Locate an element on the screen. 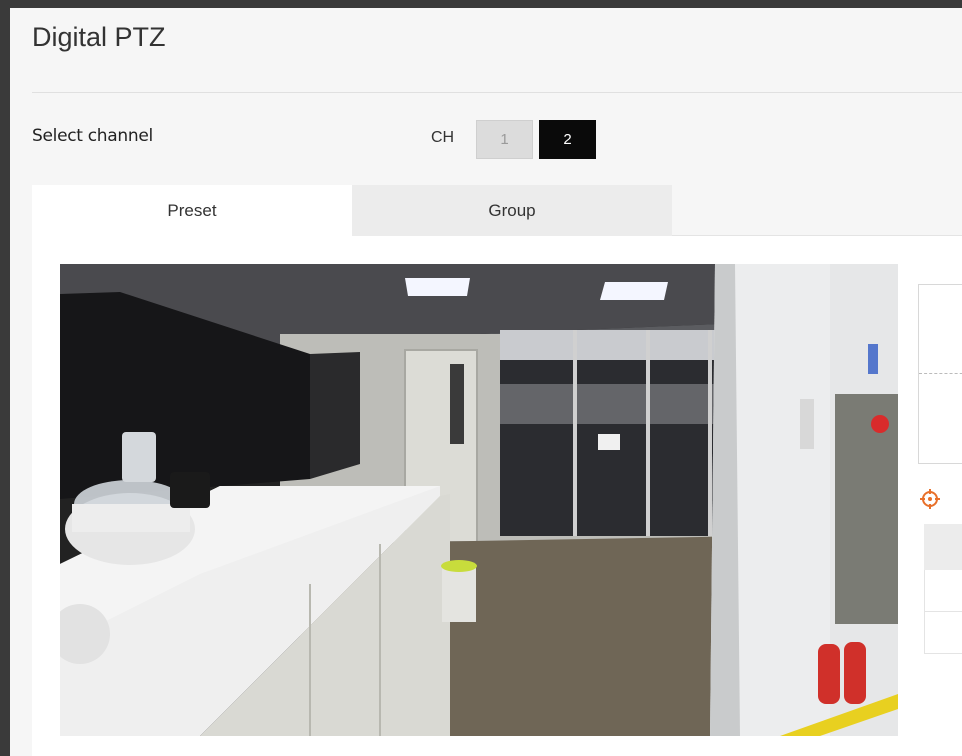 The width and height of the screenshot is (962, 756). title-divider is located at coordinates (497, 92).